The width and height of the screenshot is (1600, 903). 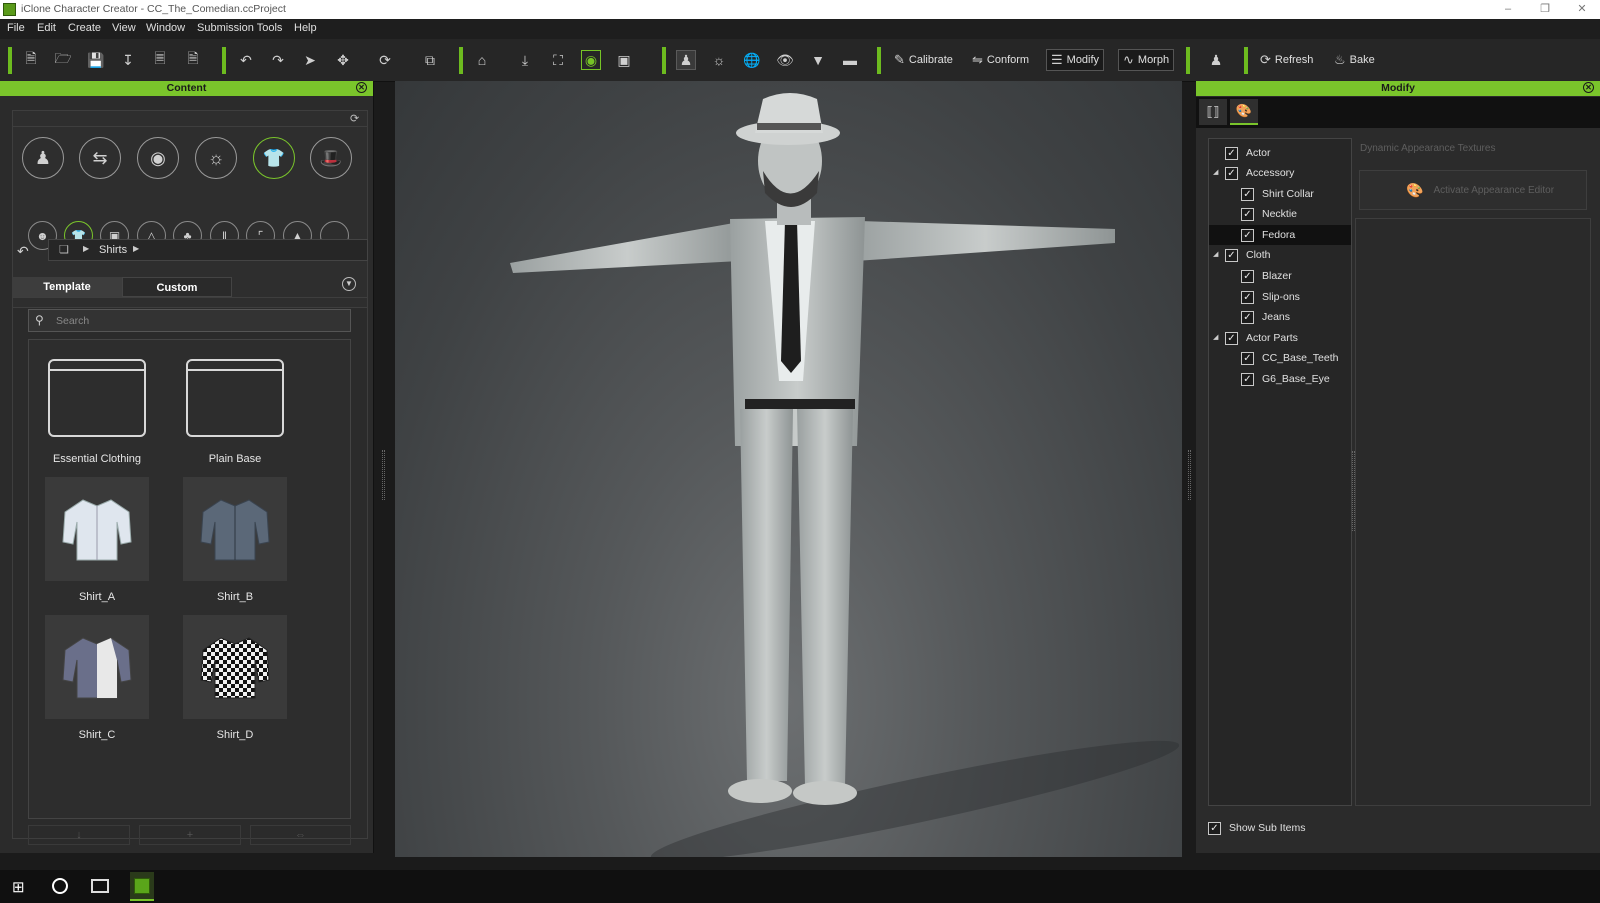 What do you see at coordinates (1146, 60) in the screenshot?
I see `morph-button: ∿ Morph` at bounding box center [1146, 60].